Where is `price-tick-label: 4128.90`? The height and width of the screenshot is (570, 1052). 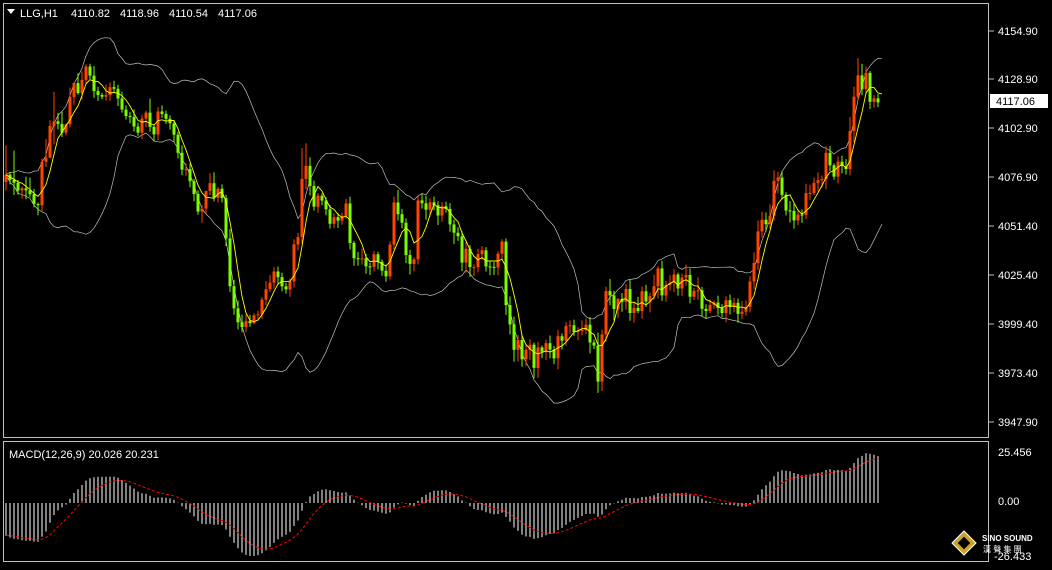 price-tick-label: 4128.90 is located at coordinates (1018, 80).